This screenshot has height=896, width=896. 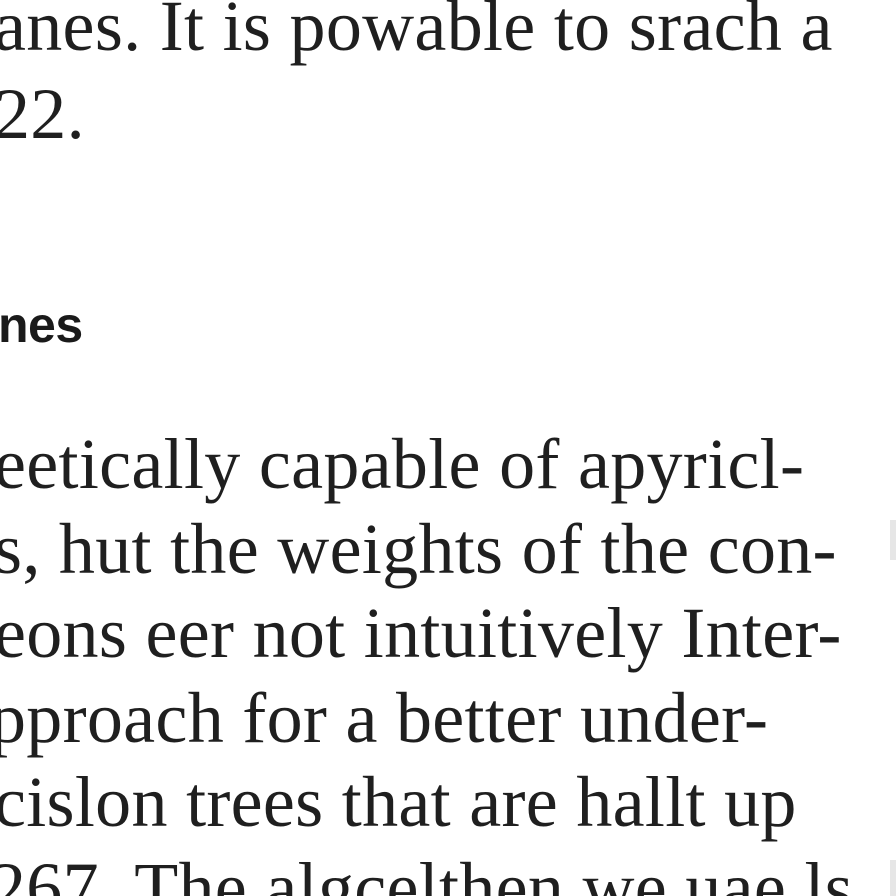 I want to click on paragraph-line: pproach for a better under-, so click(x=384, y=718).